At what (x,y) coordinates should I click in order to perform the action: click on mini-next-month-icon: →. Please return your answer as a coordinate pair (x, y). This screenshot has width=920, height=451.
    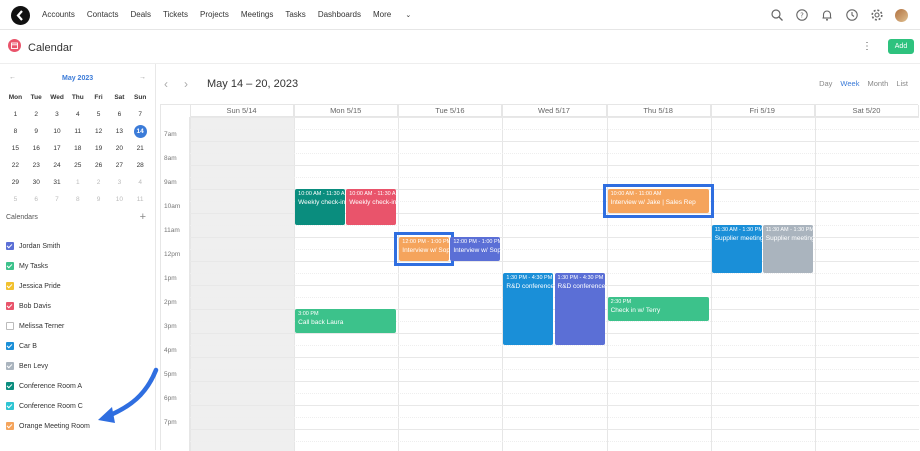
    Looking at the image, I should click on (142, 77).